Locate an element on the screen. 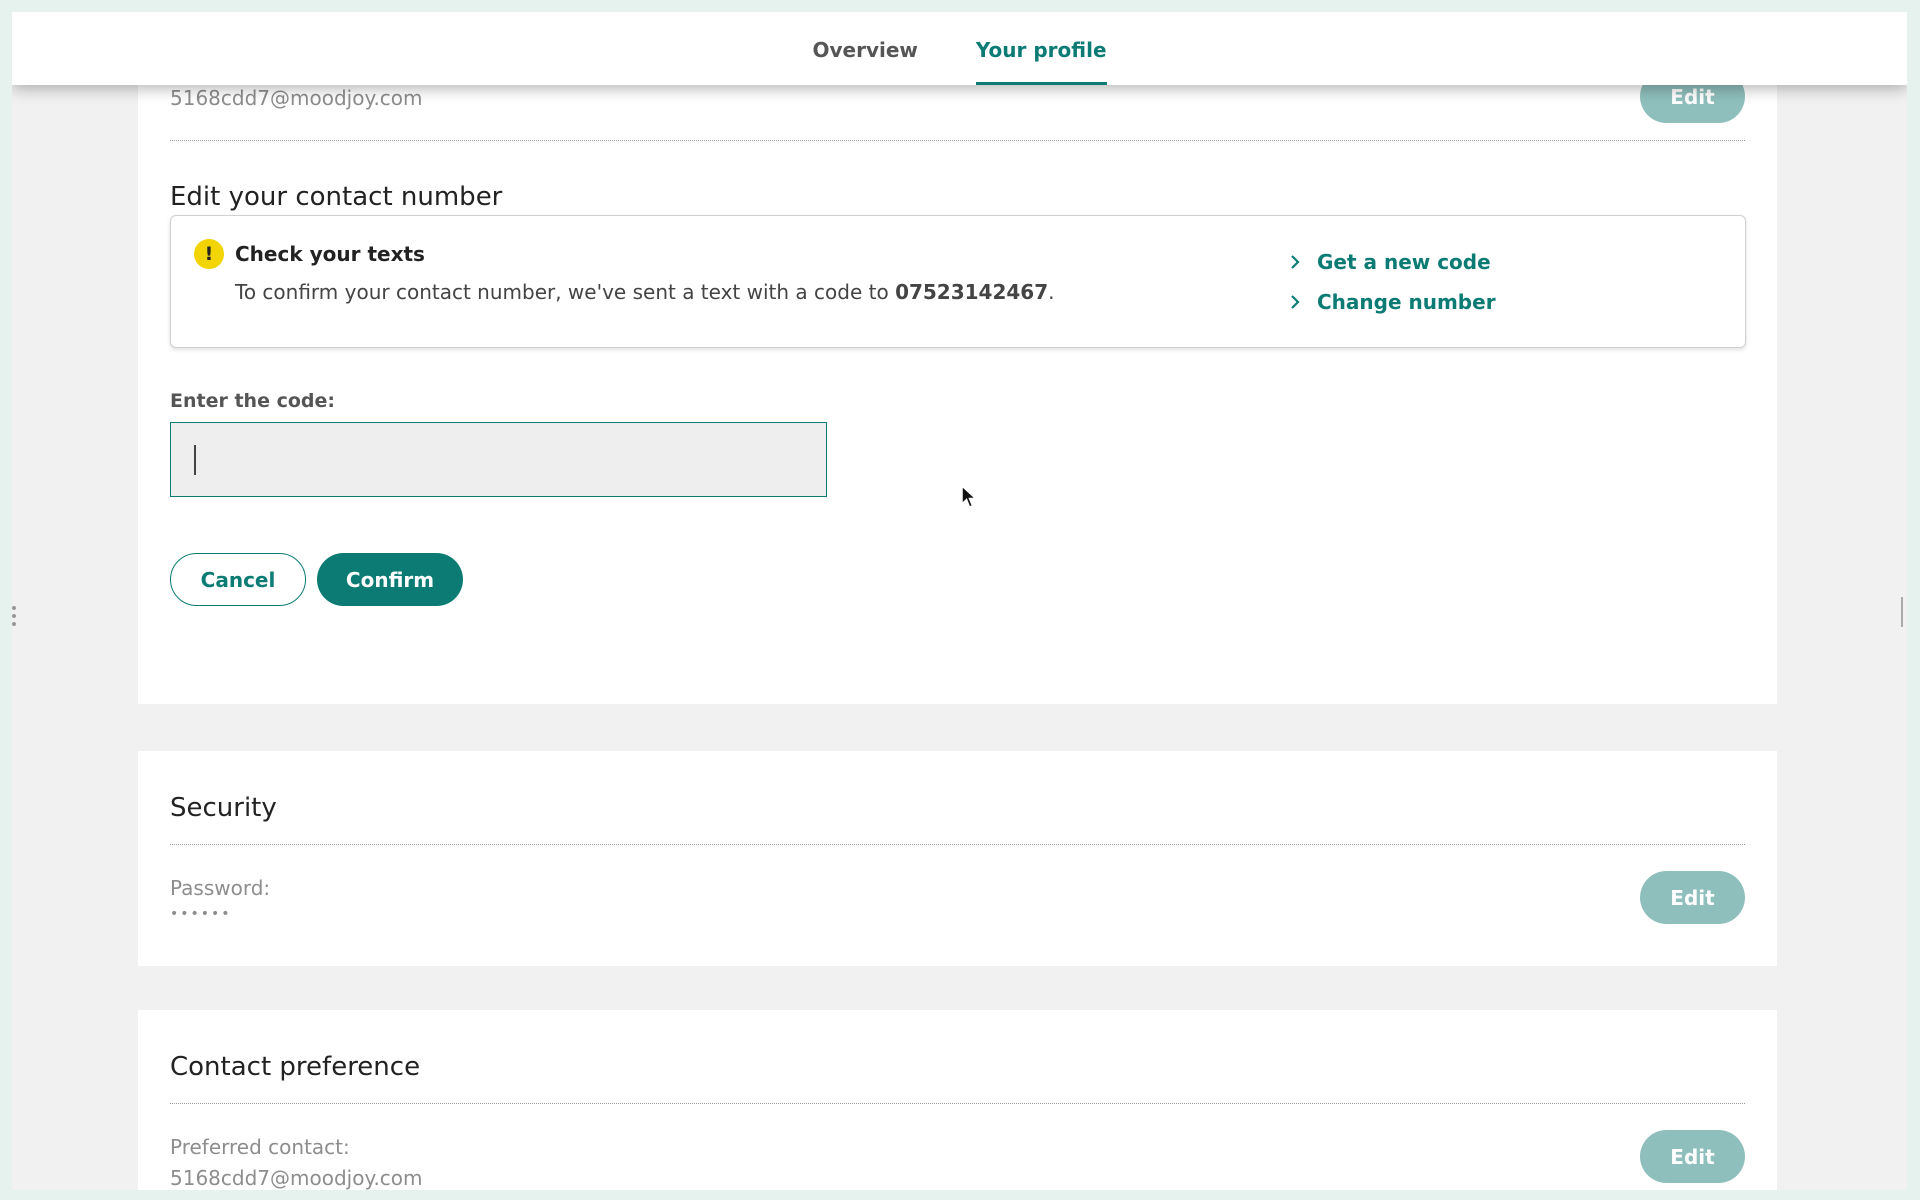  preferred-contact-value: 5168cdd7@moodjoy.com is located at coordinates (296, 1178).